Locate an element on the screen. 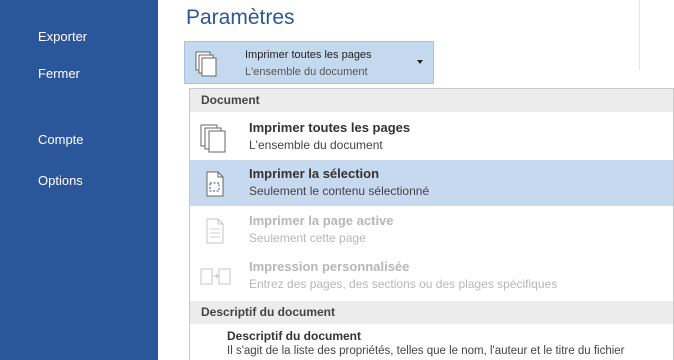 The width and height of the screenshot is (674, 360). sidebar-item-options: Options is located at coordinates (79, 181).